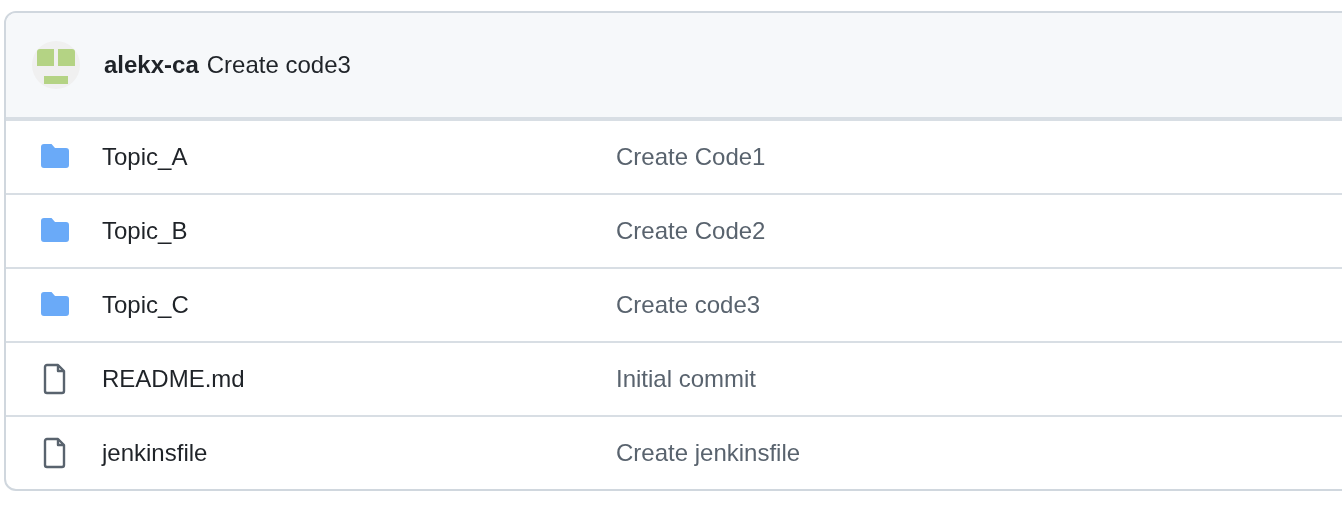 Image resolution: width=1342 pixels, height=514 pixels. What do you see at coordinates (691, 157) in the screenshot?
I see `commit-message: Create Code1` at bounding box center [691, 157].